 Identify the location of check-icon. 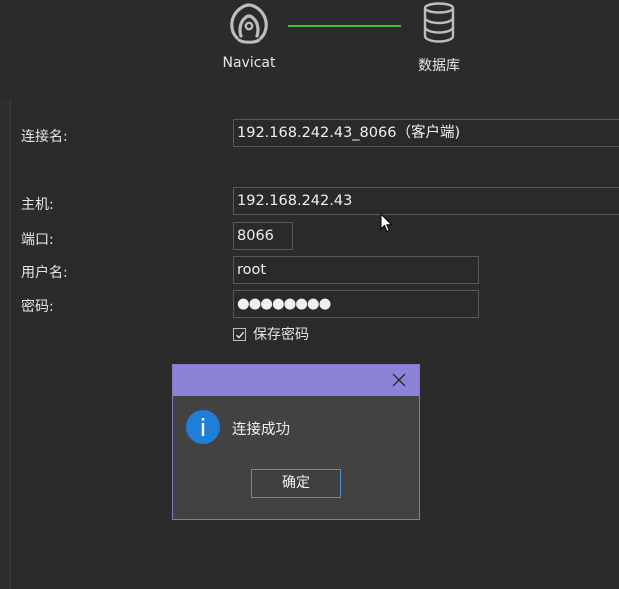
(240, 335).